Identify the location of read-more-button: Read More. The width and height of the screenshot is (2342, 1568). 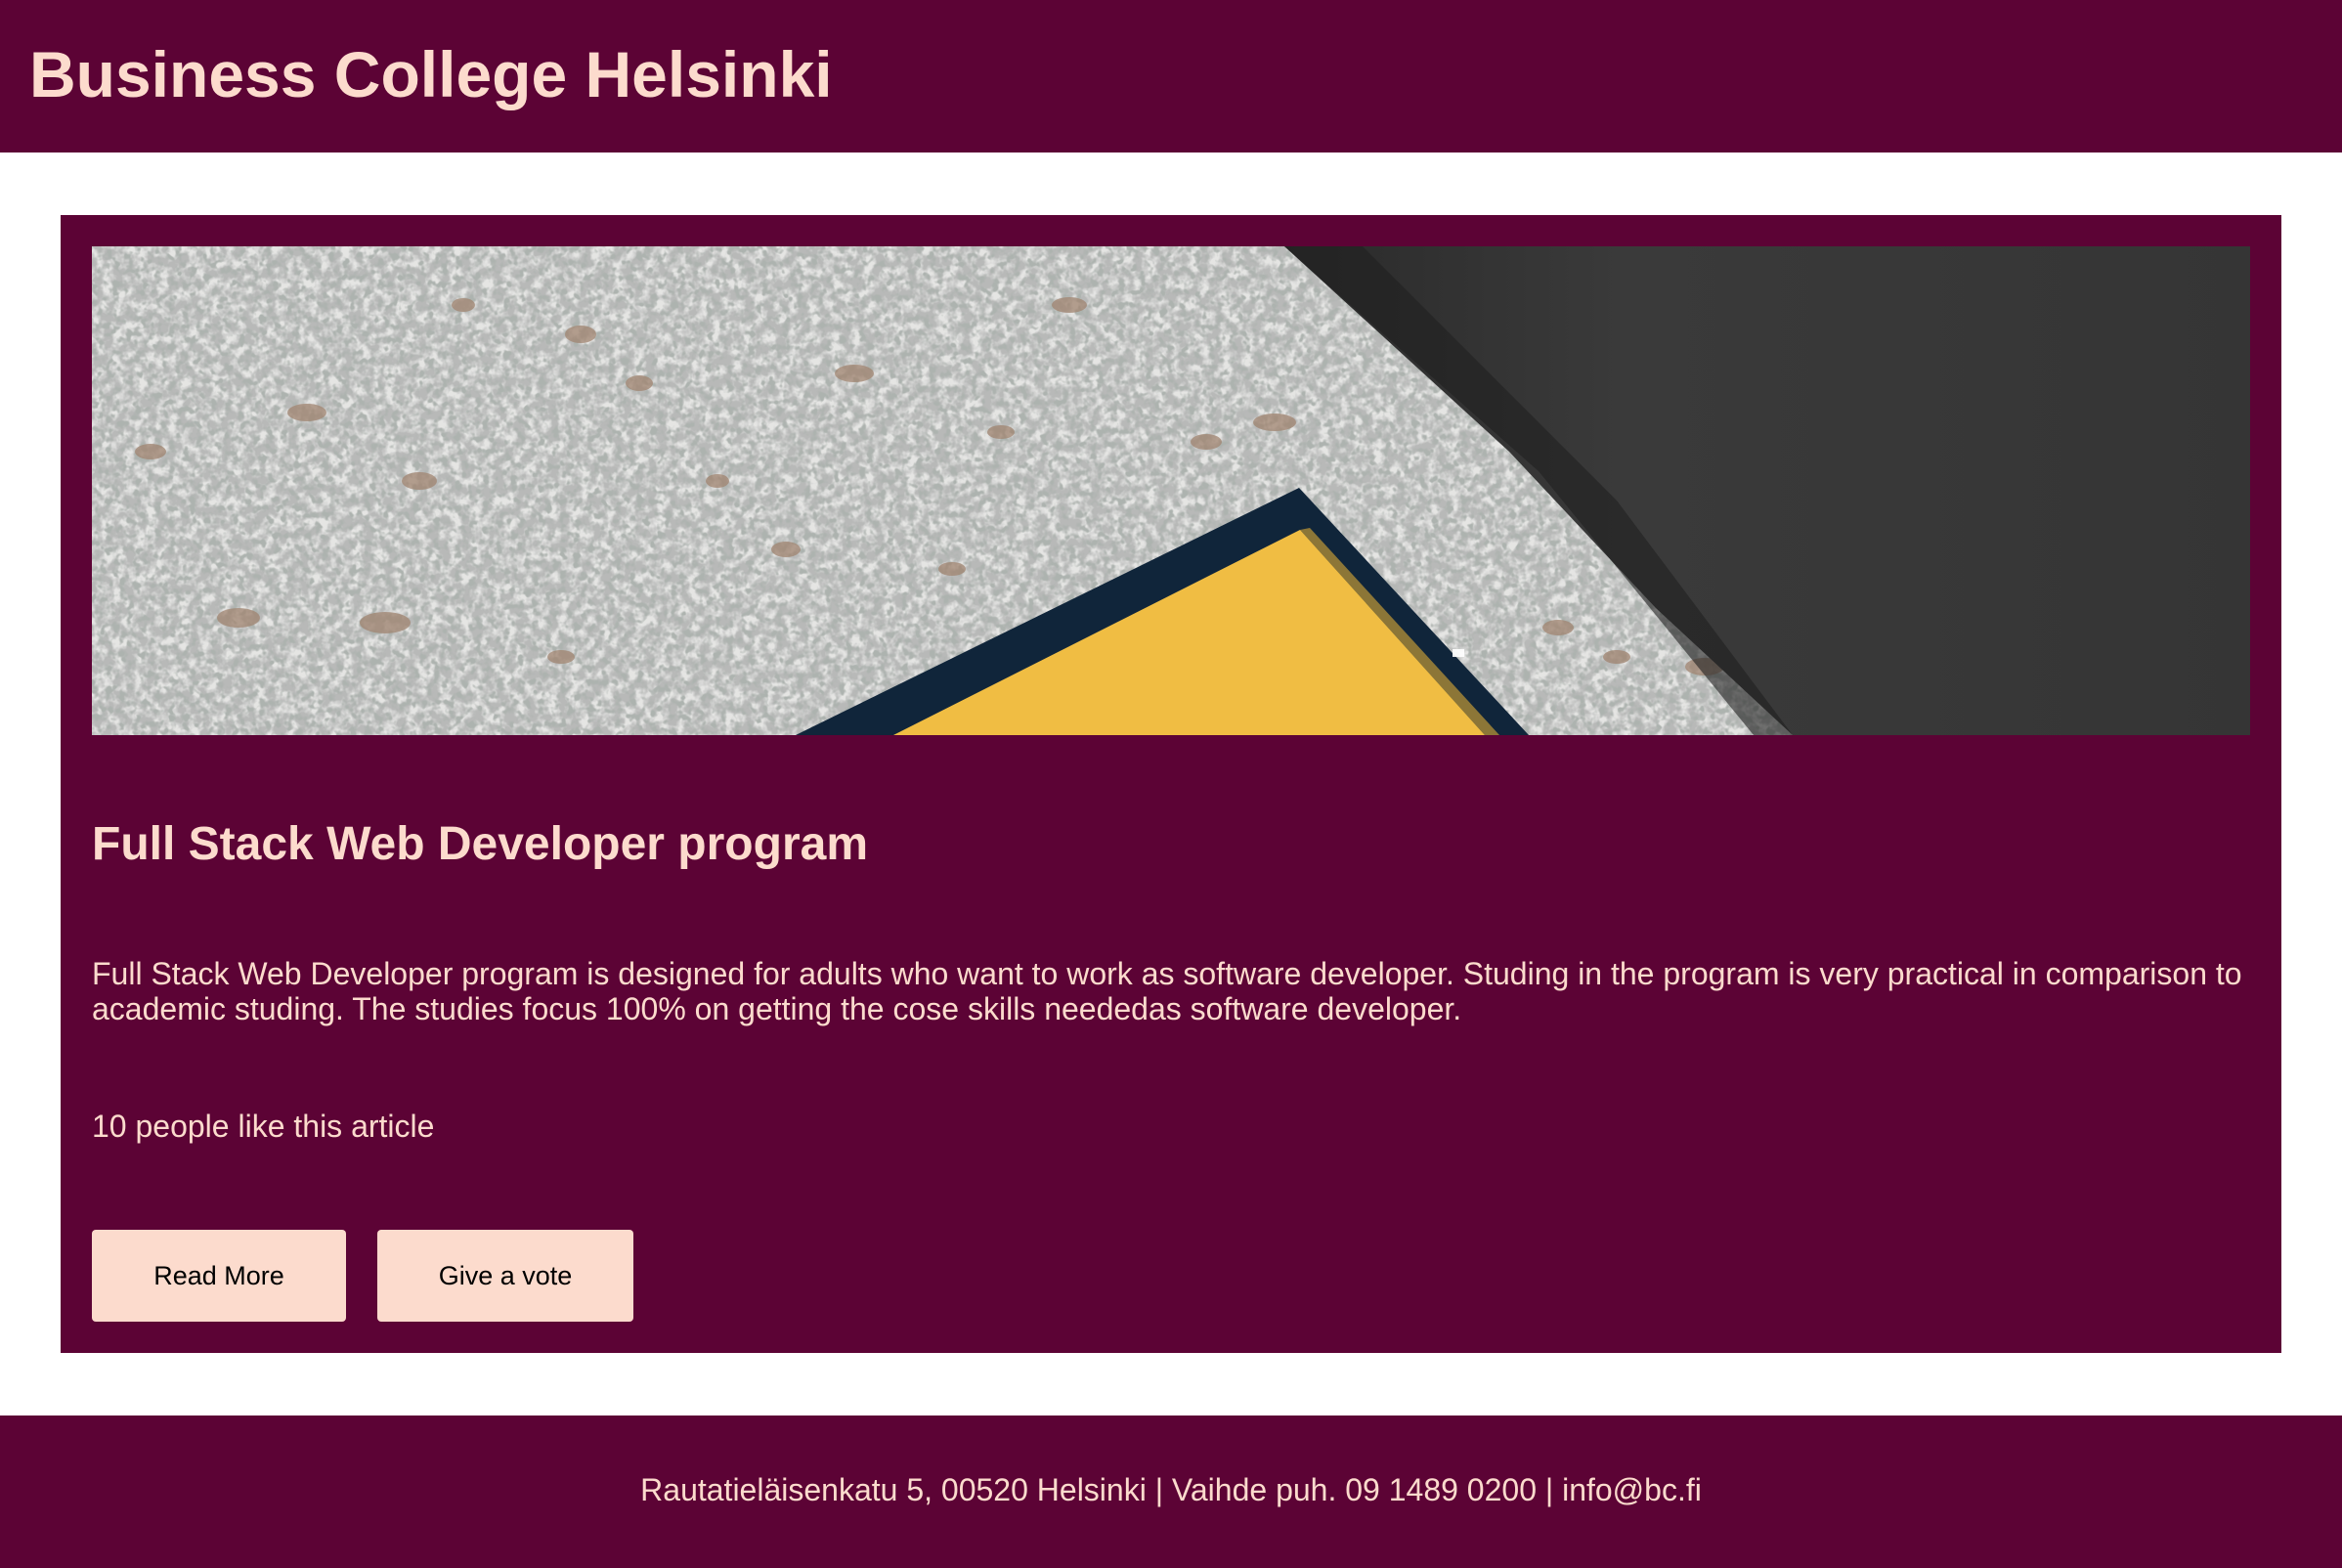
(219, 1276).